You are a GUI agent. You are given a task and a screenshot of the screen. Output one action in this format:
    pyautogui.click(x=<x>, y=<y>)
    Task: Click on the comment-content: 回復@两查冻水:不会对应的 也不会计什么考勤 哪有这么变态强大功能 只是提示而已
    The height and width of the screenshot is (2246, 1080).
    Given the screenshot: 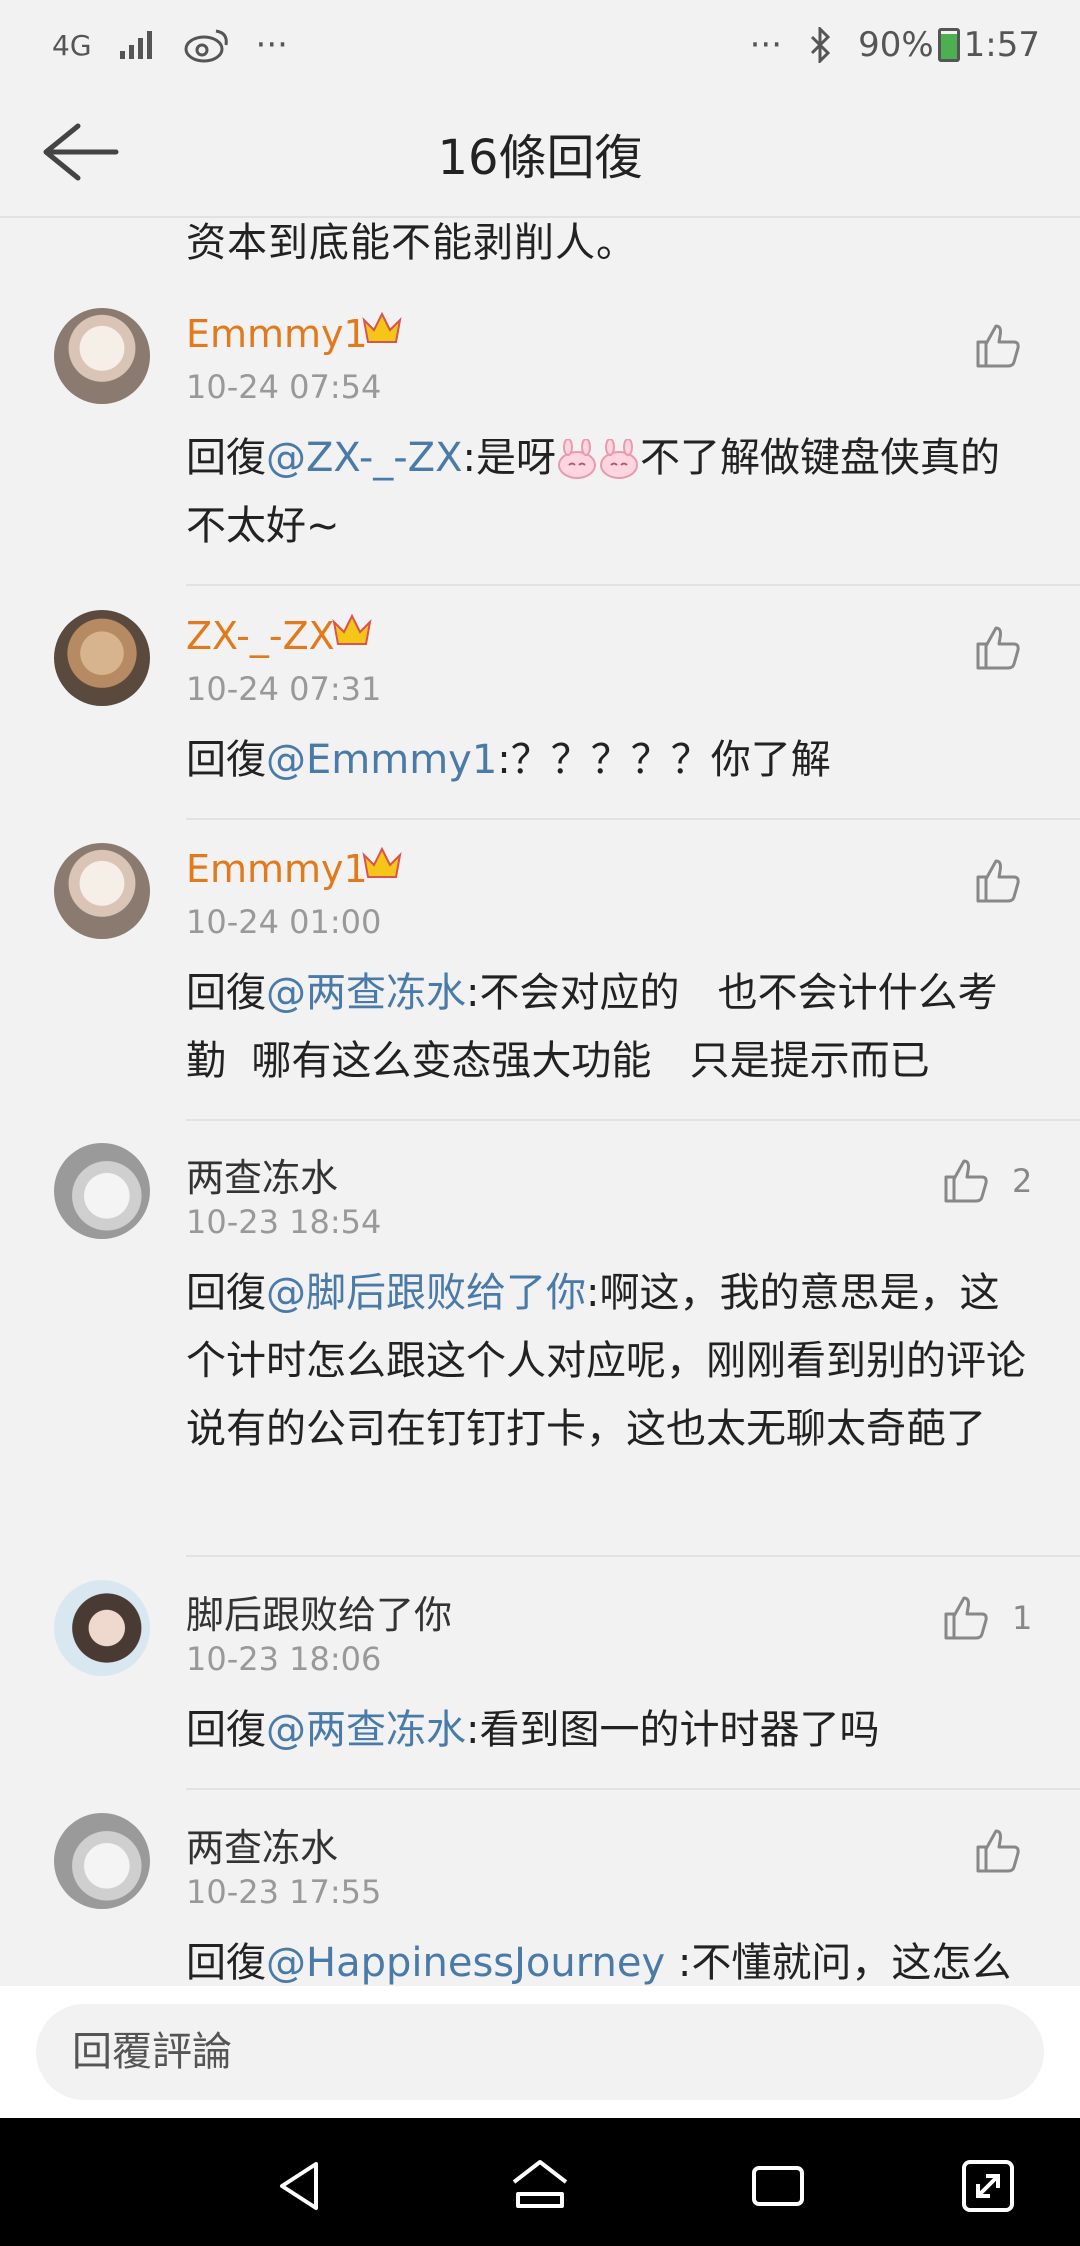 What is the action you would take?
    pyautogui.click(x=611, y=1027)
    